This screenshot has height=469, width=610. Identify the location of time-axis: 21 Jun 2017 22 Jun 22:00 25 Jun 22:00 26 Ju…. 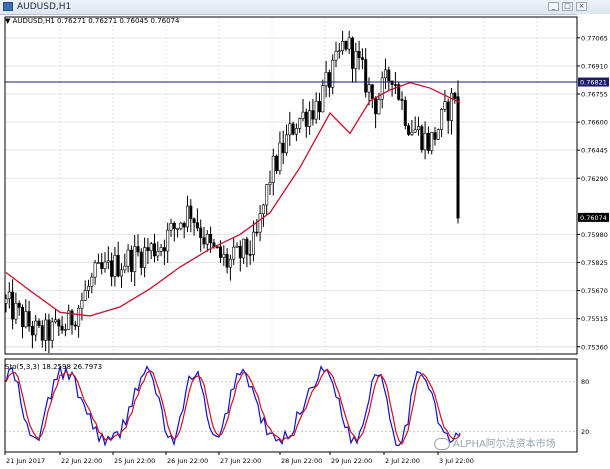
(239, 458).